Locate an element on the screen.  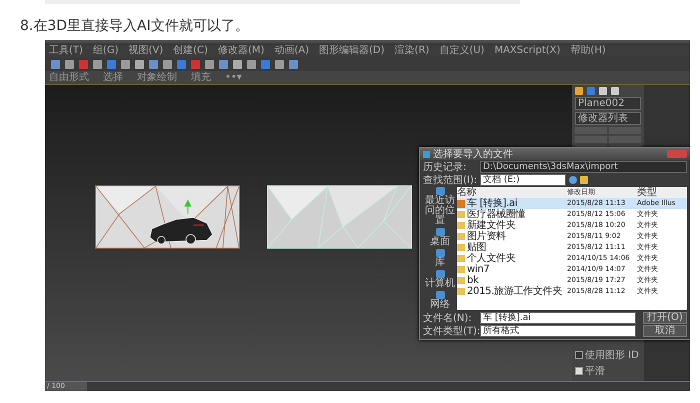
place-item: 桌面 is located at coordinates (440, 237).